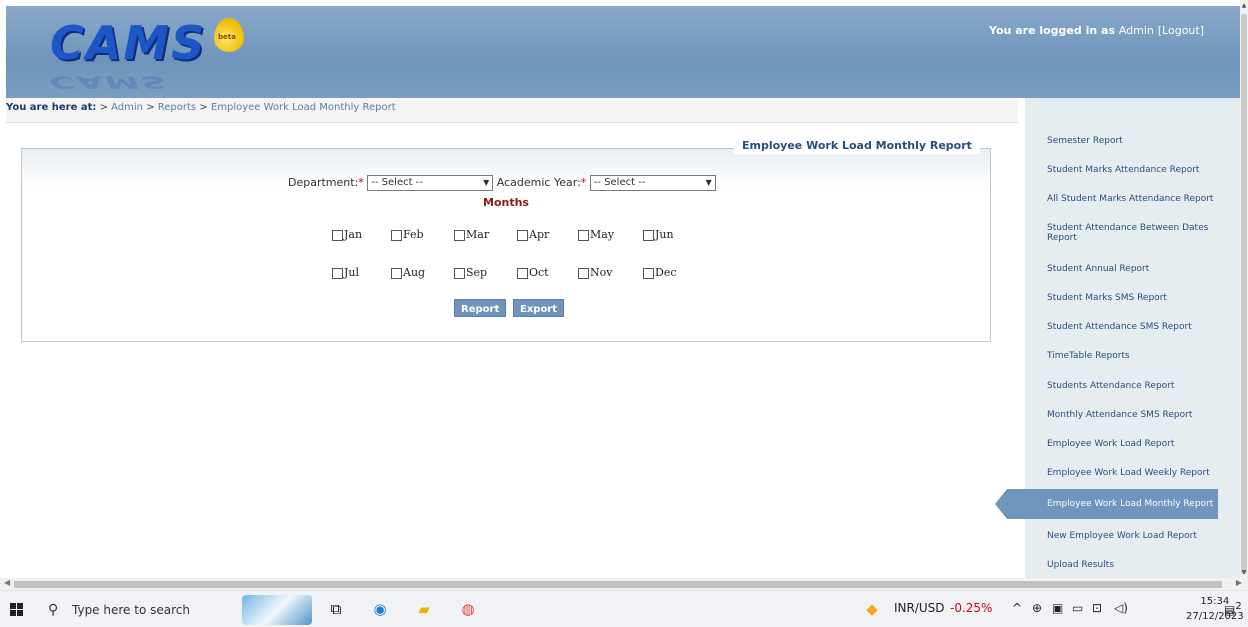  What do you see at coordinates (177, 107) in the screenshot?
I see `breadcrumb-reports: Reports` at bounding box center [177, 107].